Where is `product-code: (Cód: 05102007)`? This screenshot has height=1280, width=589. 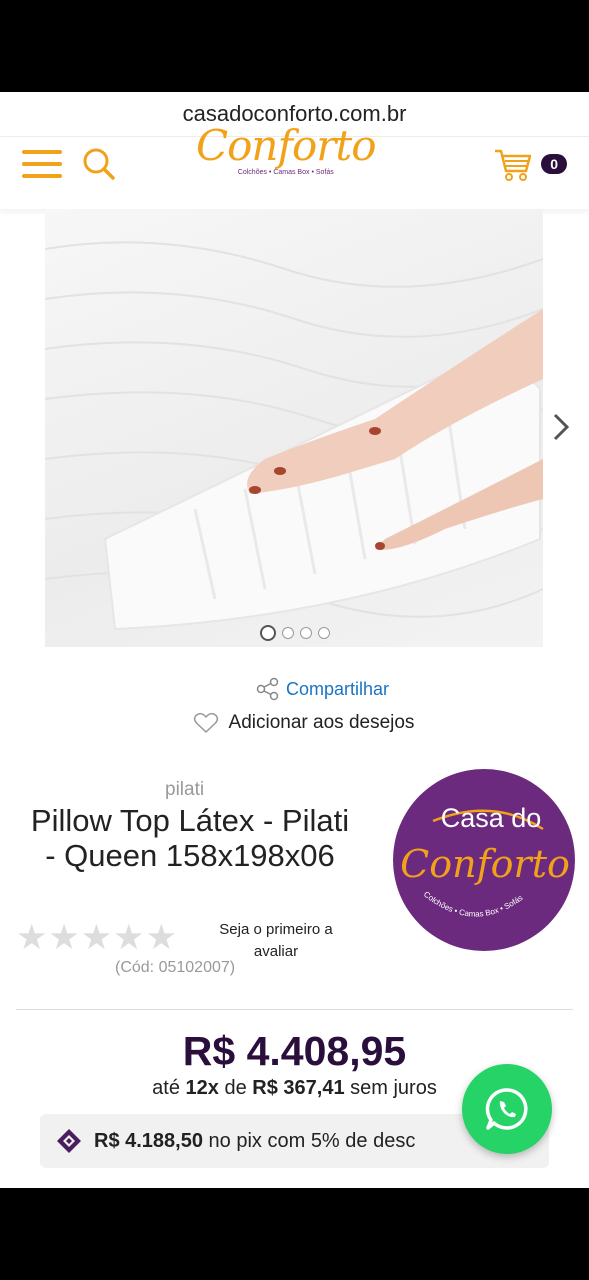
product-code: (Cód: 05102007) is located at coordinates (175, 967).